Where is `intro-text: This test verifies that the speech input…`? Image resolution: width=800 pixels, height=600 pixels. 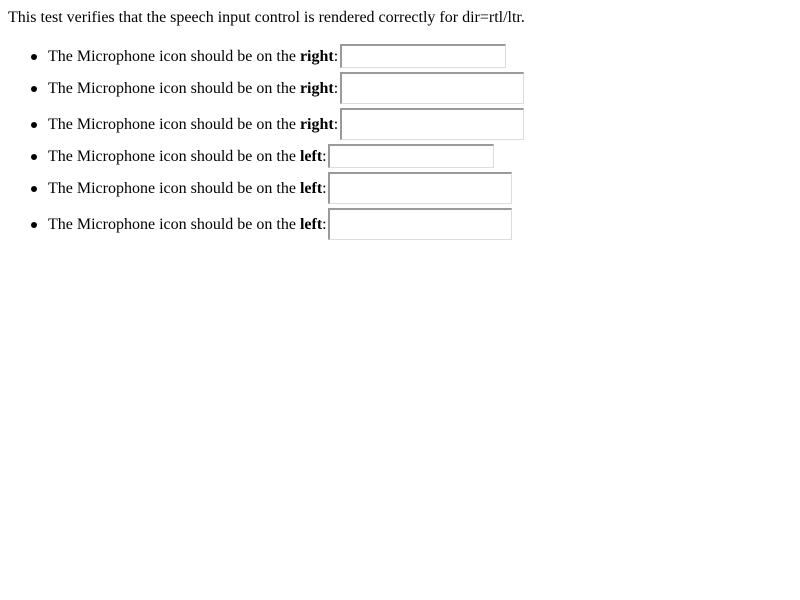 intro-text: This test verifies that the speech input… is located at coordinates (266, 17).